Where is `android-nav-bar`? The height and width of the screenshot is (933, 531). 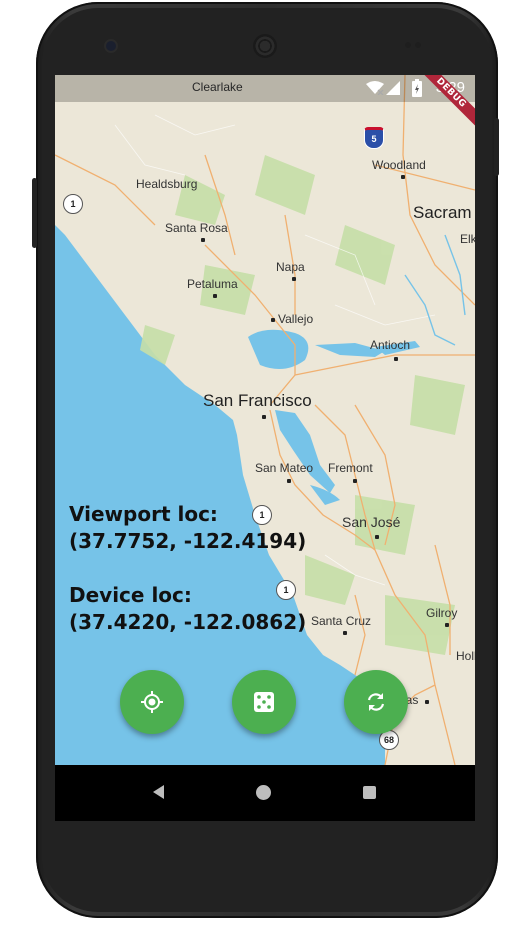
android-nav-bar is located at coordinates (265, 793).